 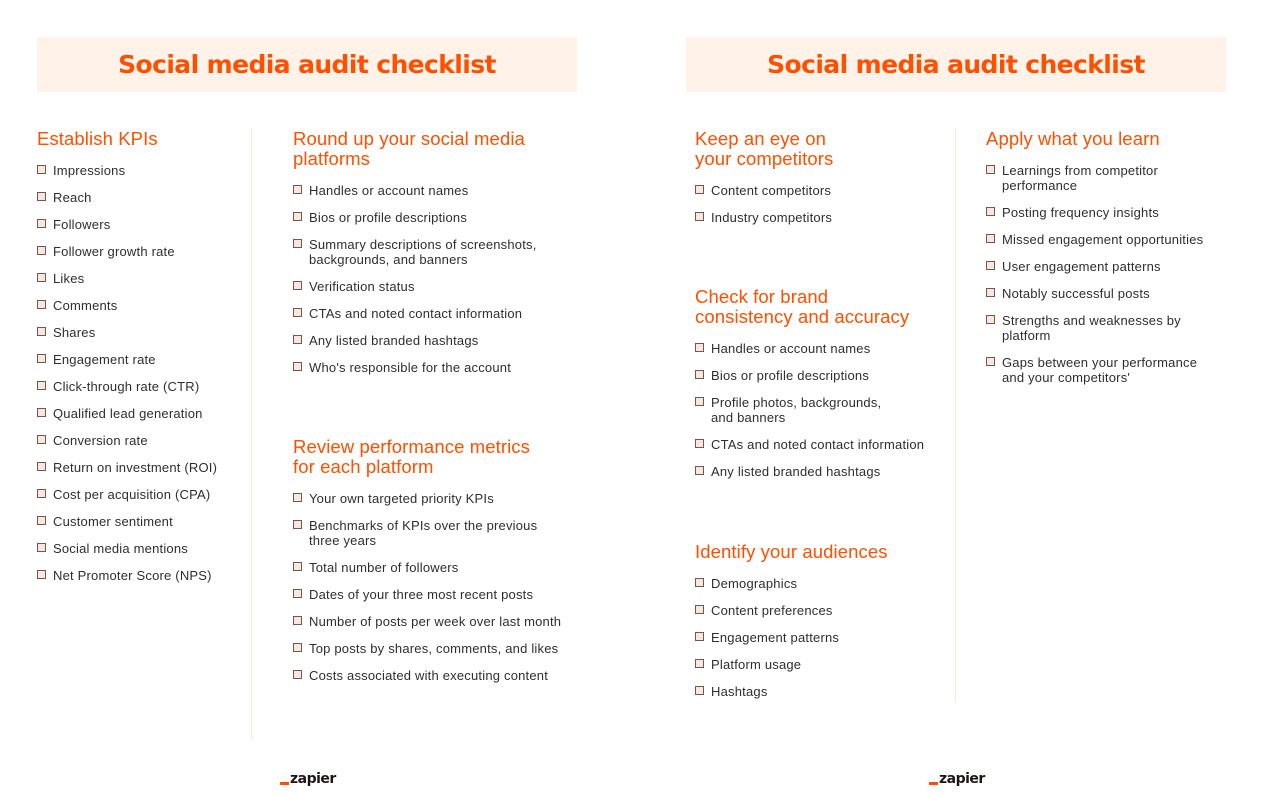 What do you see at coordinates (771, 190) in the screenshot?
I see `text-line: Content competitors` at bounding box center [771, 190].